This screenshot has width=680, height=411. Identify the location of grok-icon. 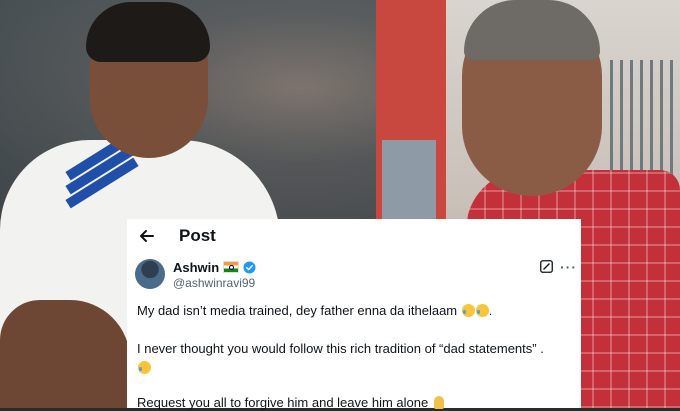
(546, 266).